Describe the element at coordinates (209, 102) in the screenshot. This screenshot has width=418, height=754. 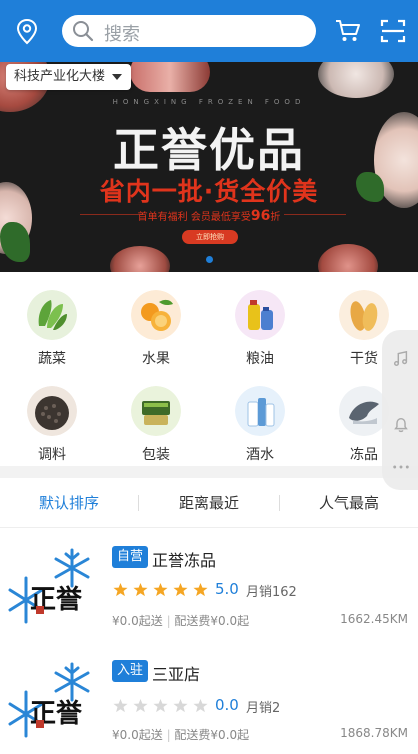
I see `banner-subtitle: HONGXING FROZEN FOOD` at that location.